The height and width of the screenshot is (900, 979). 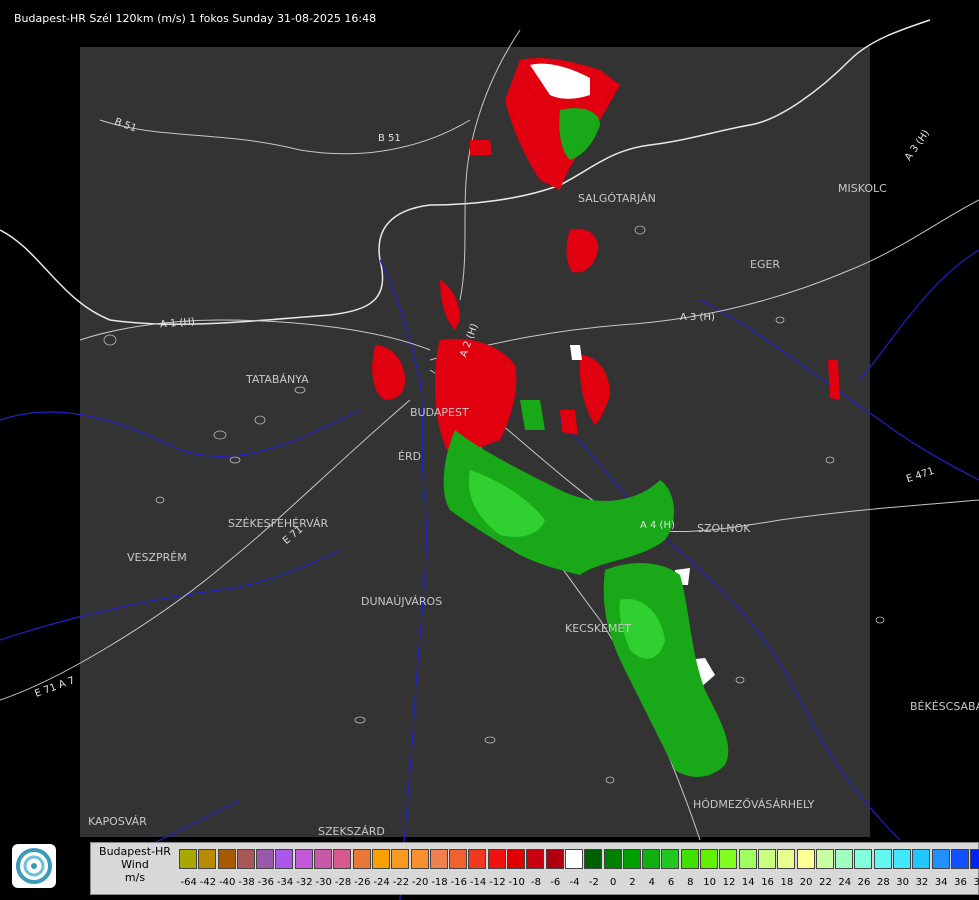 I want to click on legend-tick-label: 10, so click(x=710, y=882).